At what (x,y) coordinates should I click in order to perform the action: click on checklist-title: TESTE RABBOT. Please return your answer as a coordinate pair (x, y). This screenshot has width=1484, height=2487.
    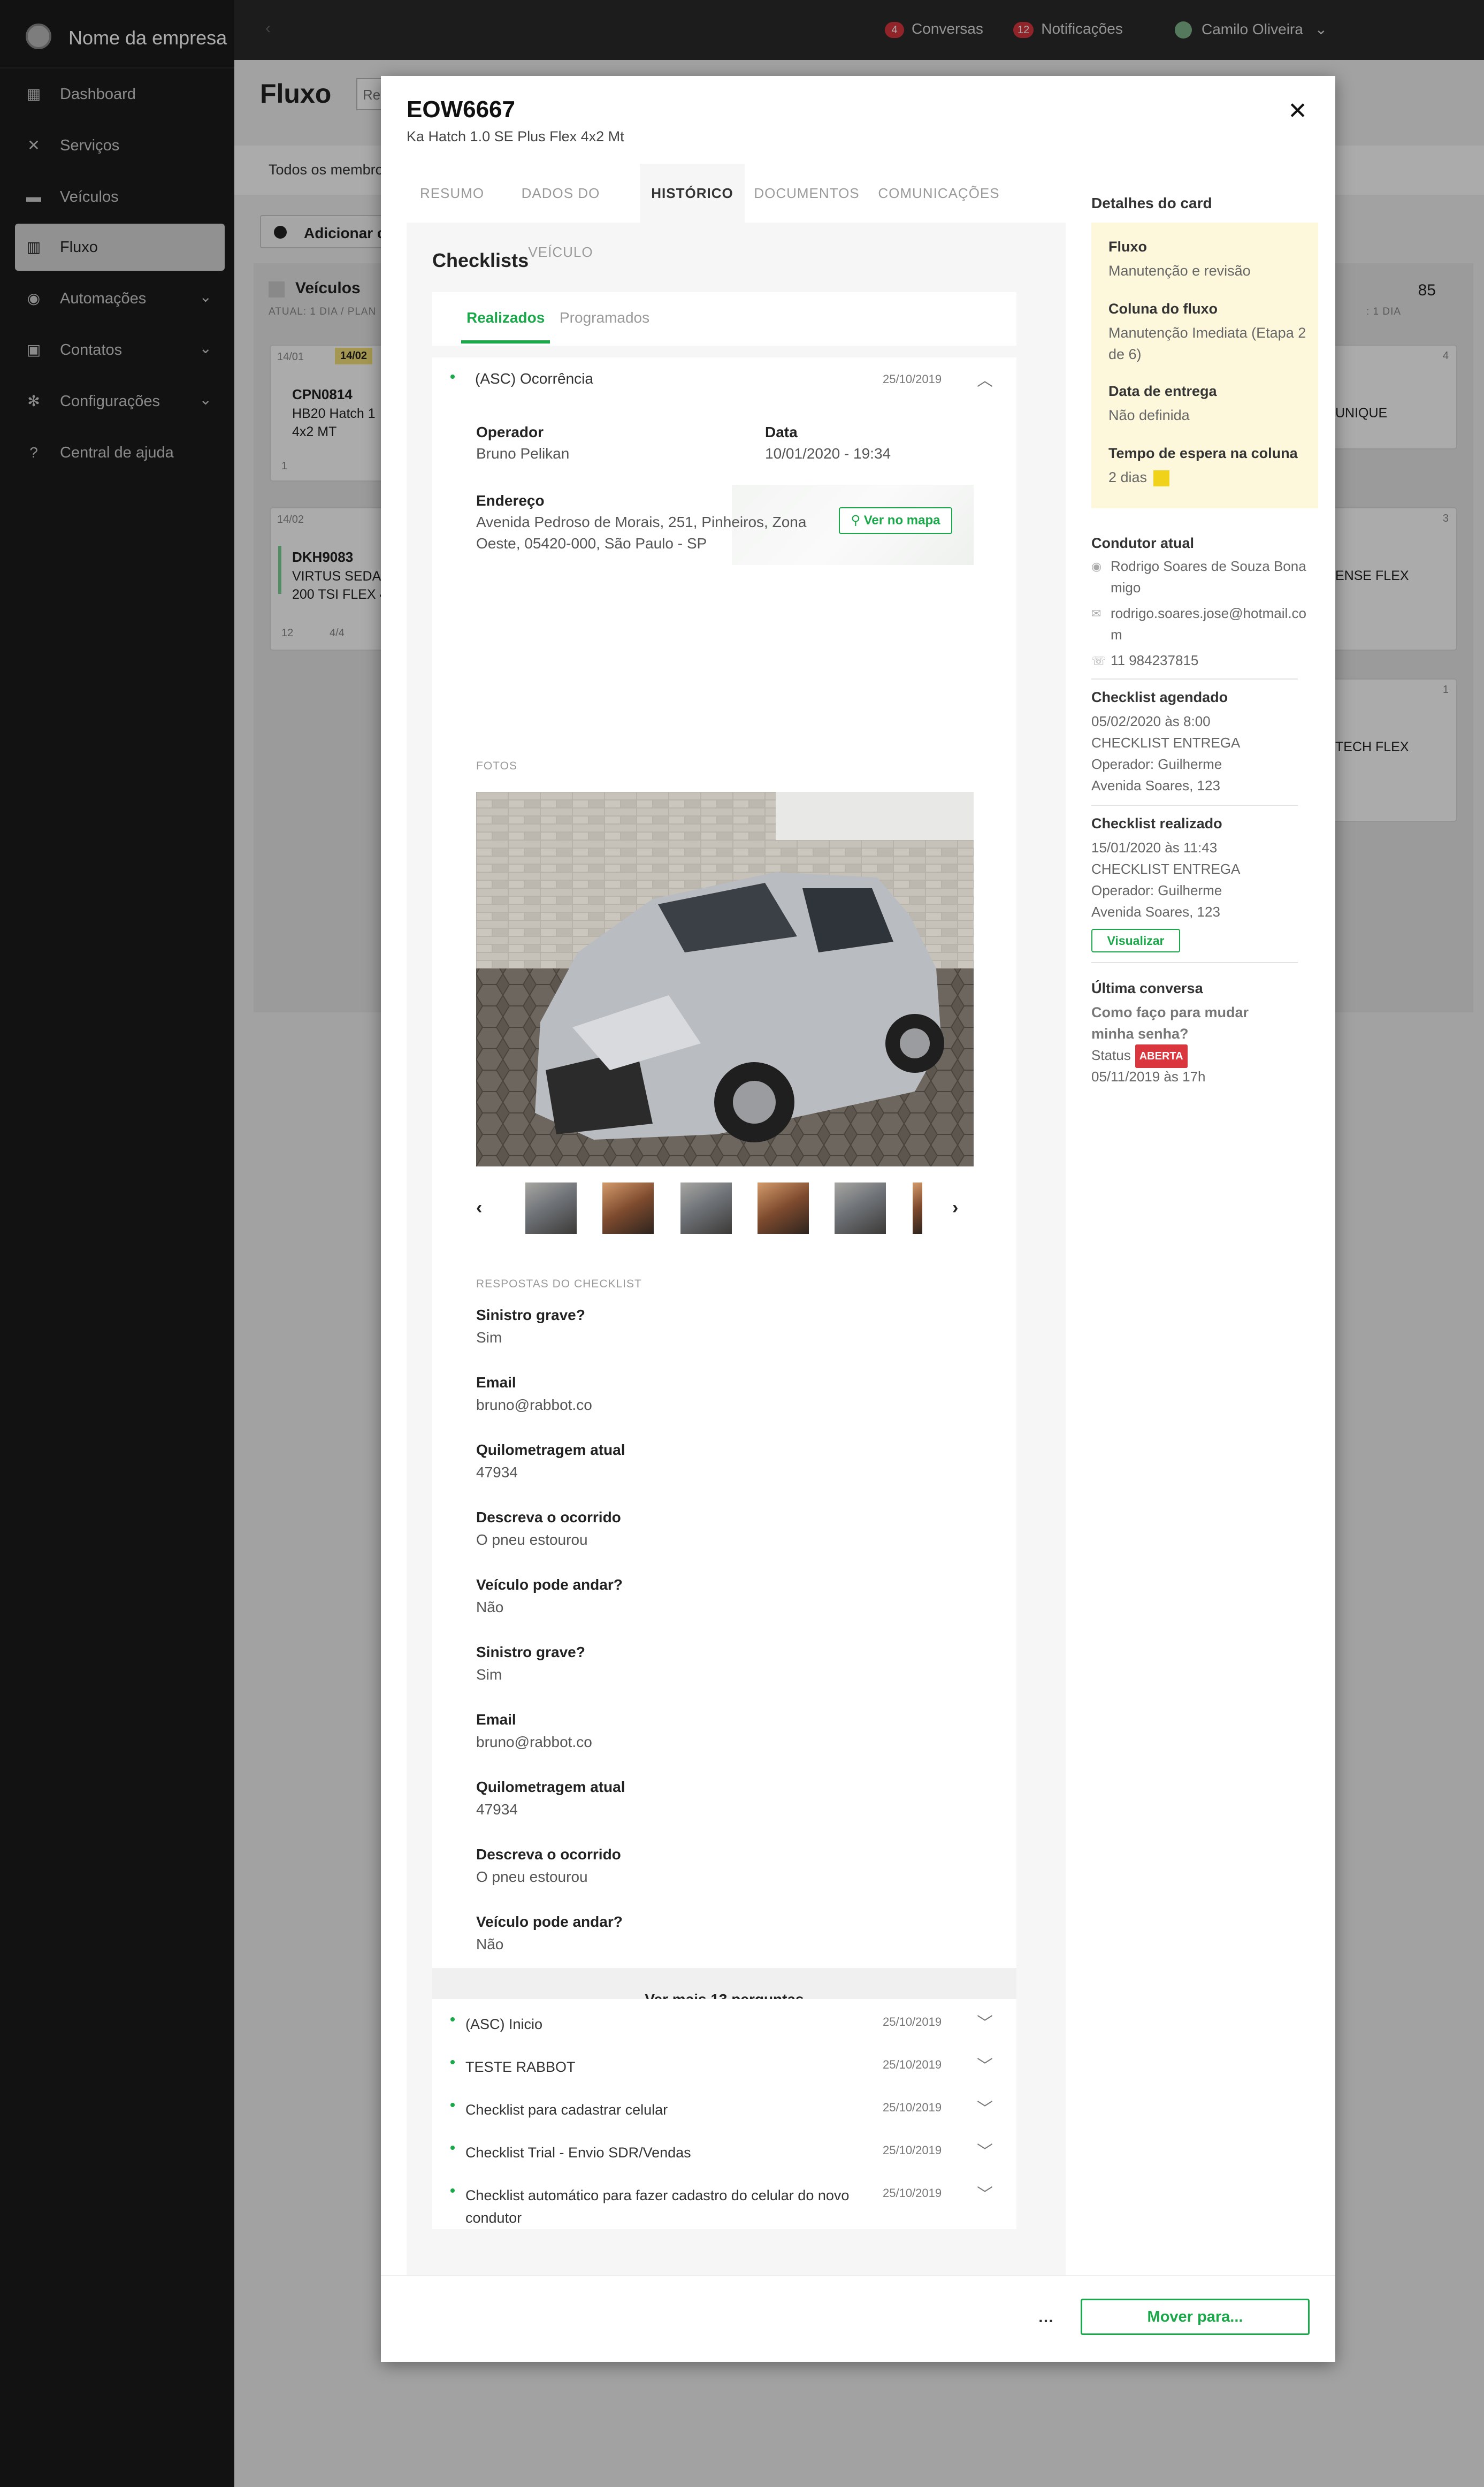
    Looking at the image, I should click on (520, 2067).